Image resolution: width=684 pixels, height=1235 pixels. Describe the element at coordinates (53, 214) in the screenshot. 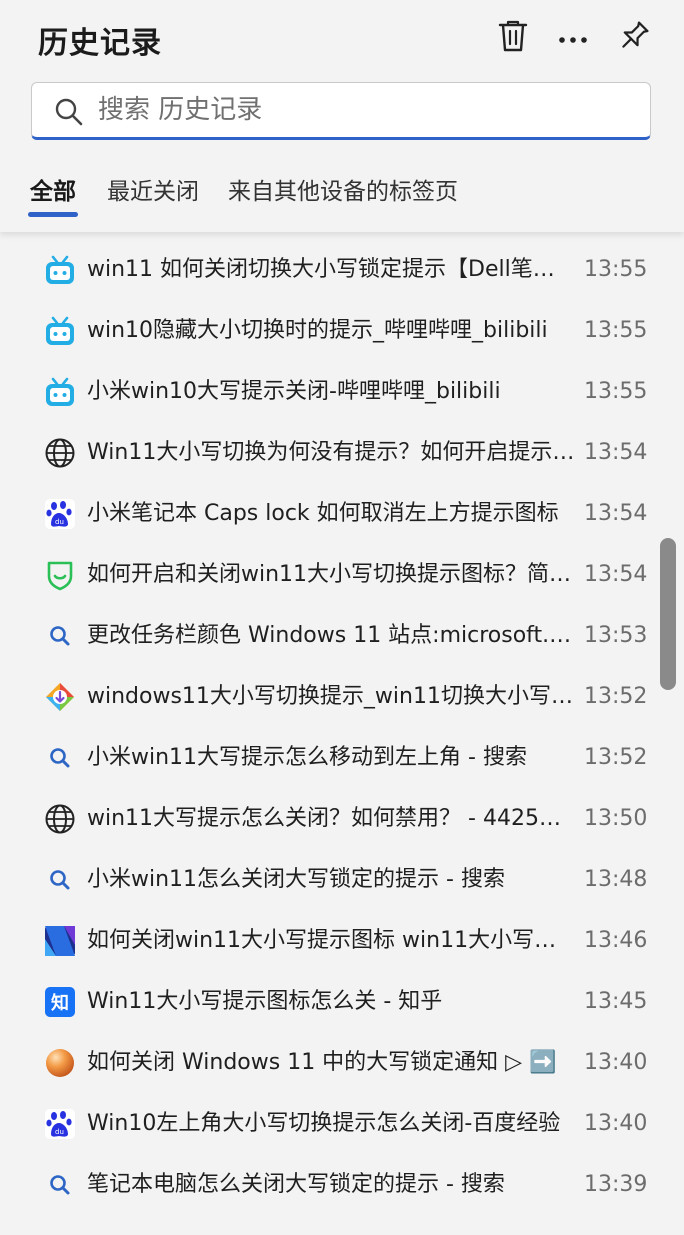

I see `active-tab-indicator` at that location.